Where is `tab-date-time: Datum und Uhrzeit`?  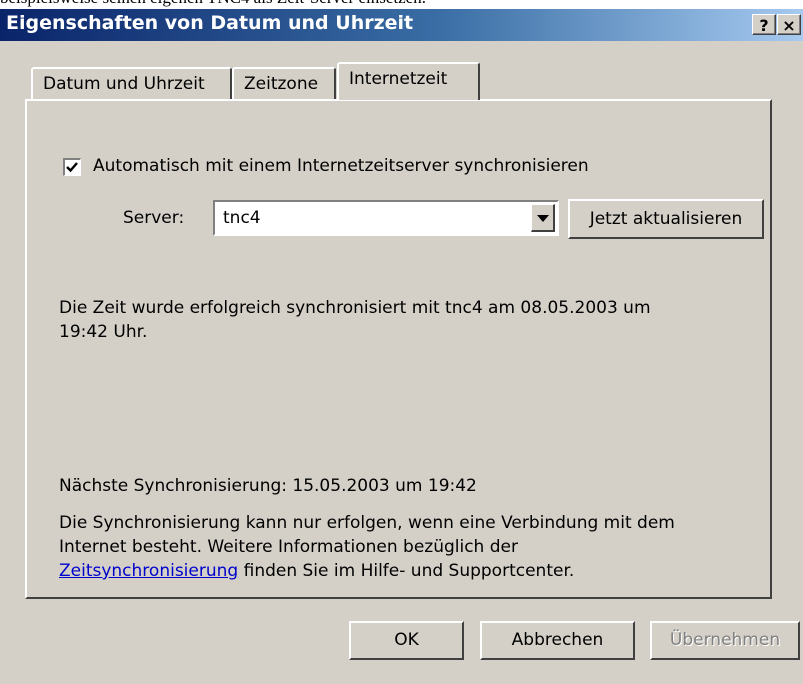 tab-date-time: Datum und Uhrzeit is located at coordinates (131, 83).